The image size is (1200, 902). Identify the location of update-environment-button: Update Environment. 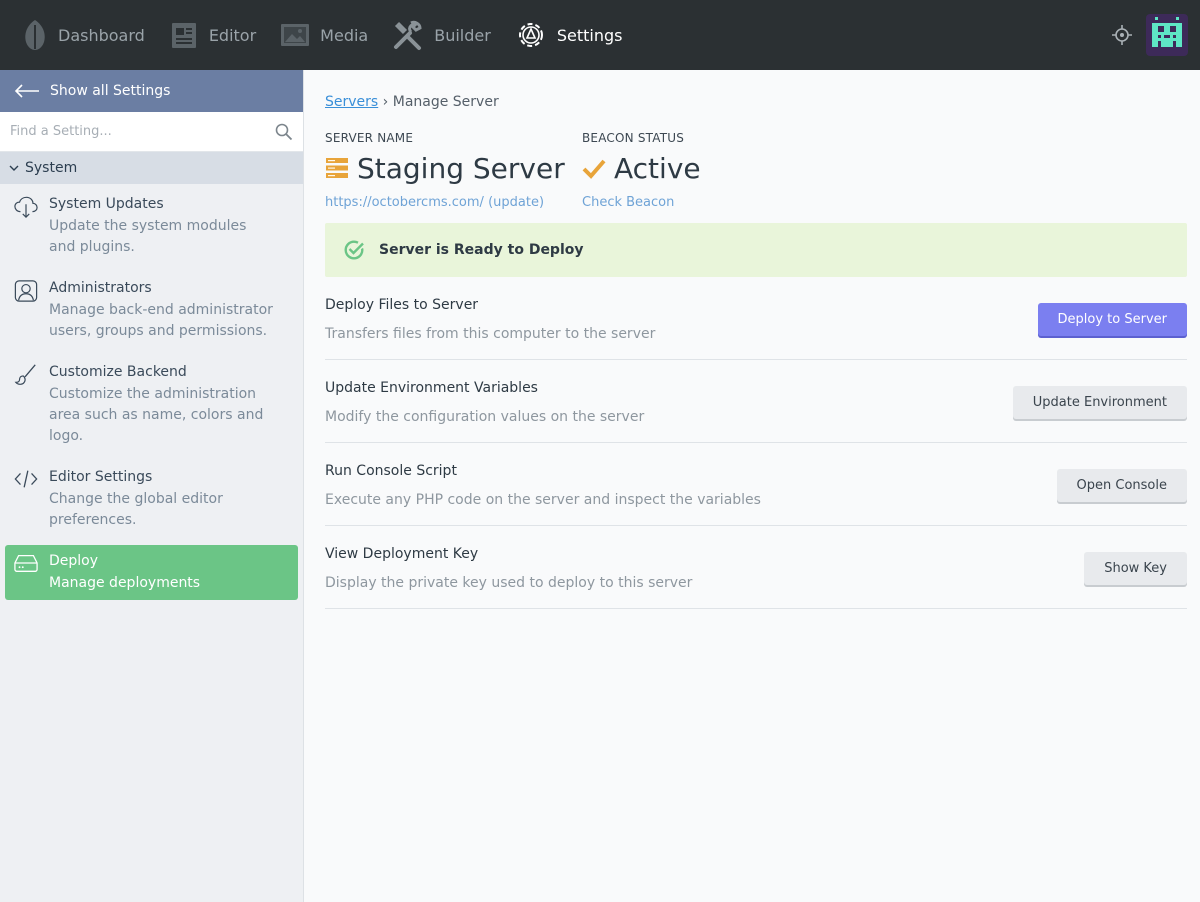
(1099, 402).